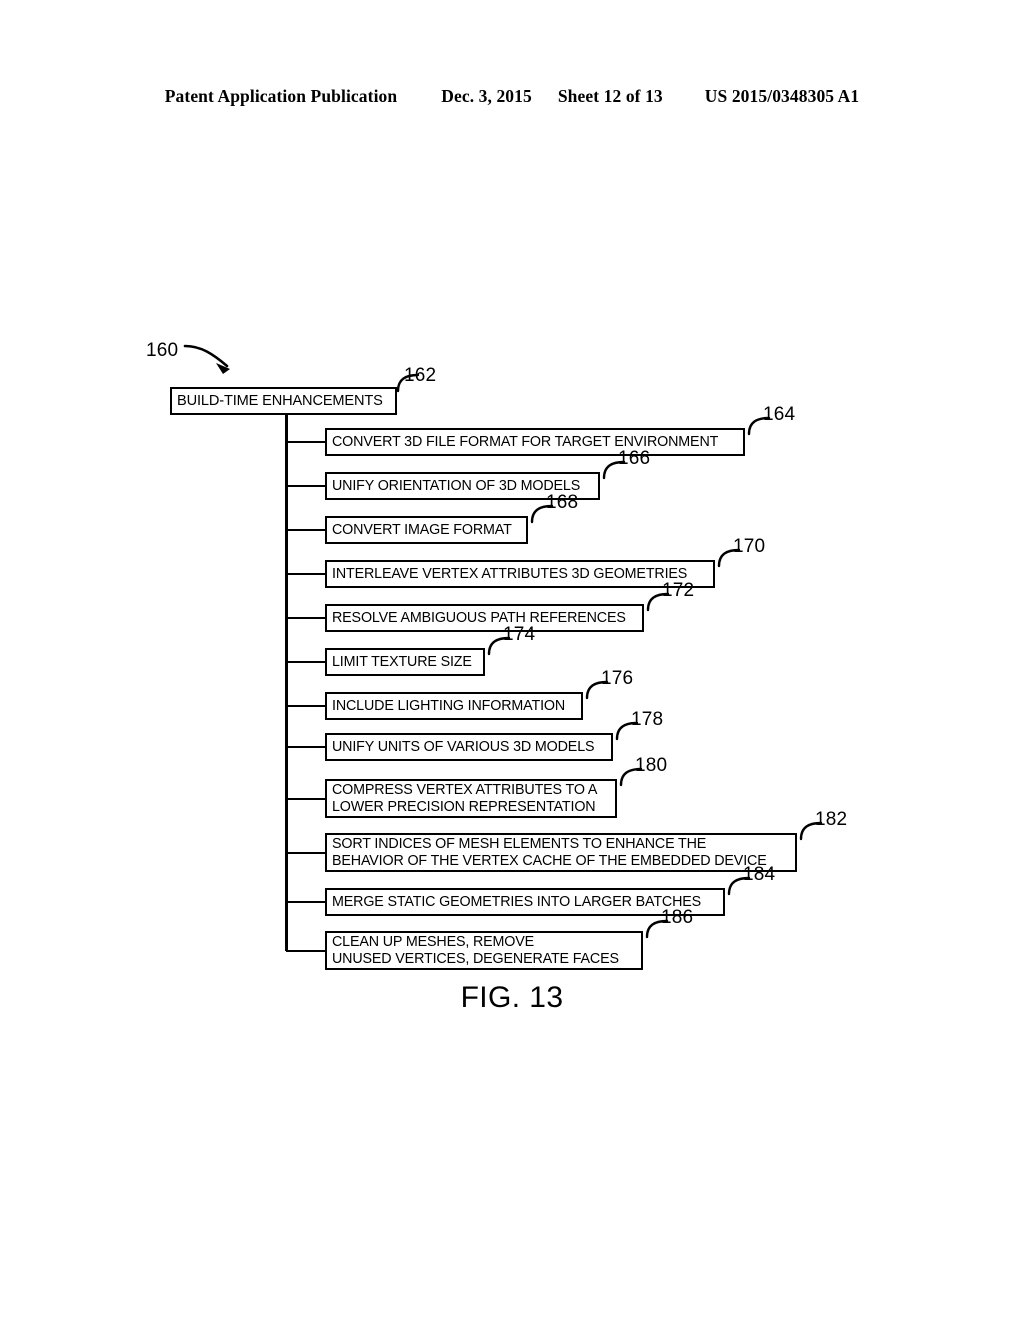  I want to click on node-label: INCLUDE LIGHTING INFORMATION, so click(449, 705).